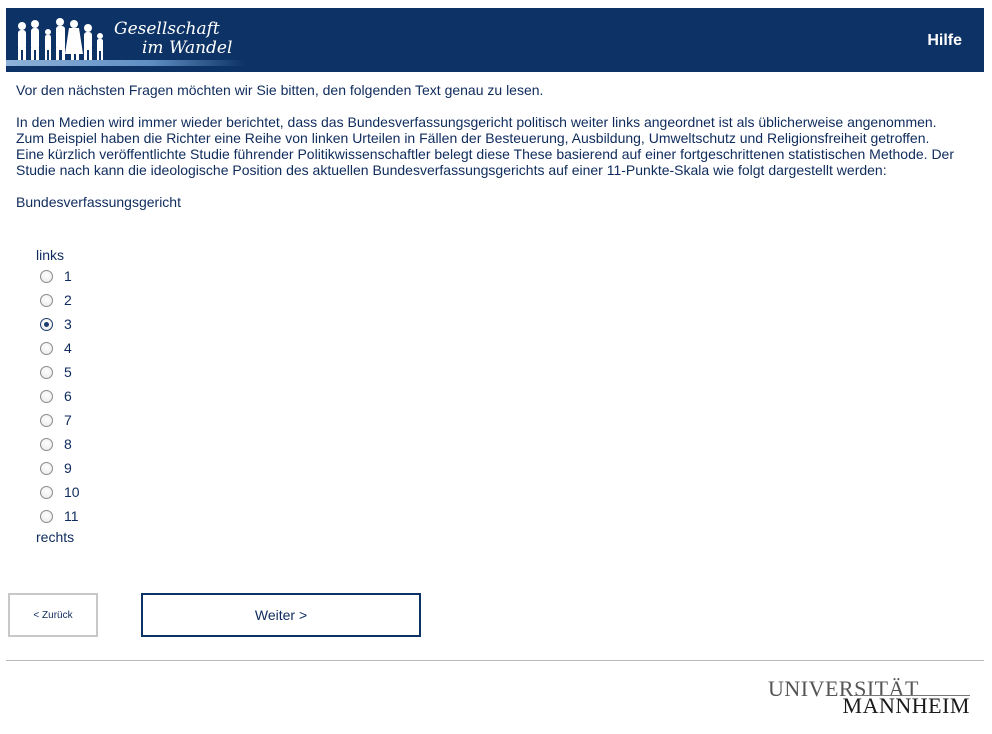 This screenshot has height=734, width=992. What do you see at coordinates (68, 276) in the screenshot?
I see `option-label: 1` at bounding box center [68, 276].